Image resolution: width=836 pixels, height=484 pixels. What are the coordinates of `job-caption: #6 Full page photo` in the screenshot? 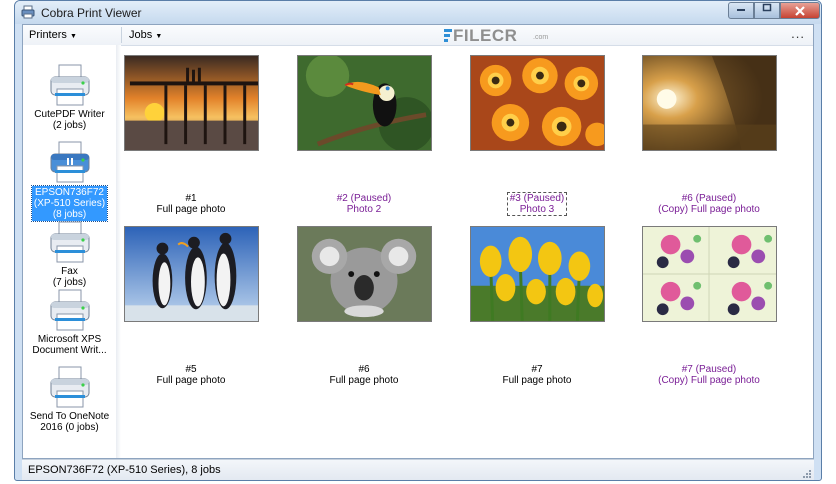 It's located at (364, 375).